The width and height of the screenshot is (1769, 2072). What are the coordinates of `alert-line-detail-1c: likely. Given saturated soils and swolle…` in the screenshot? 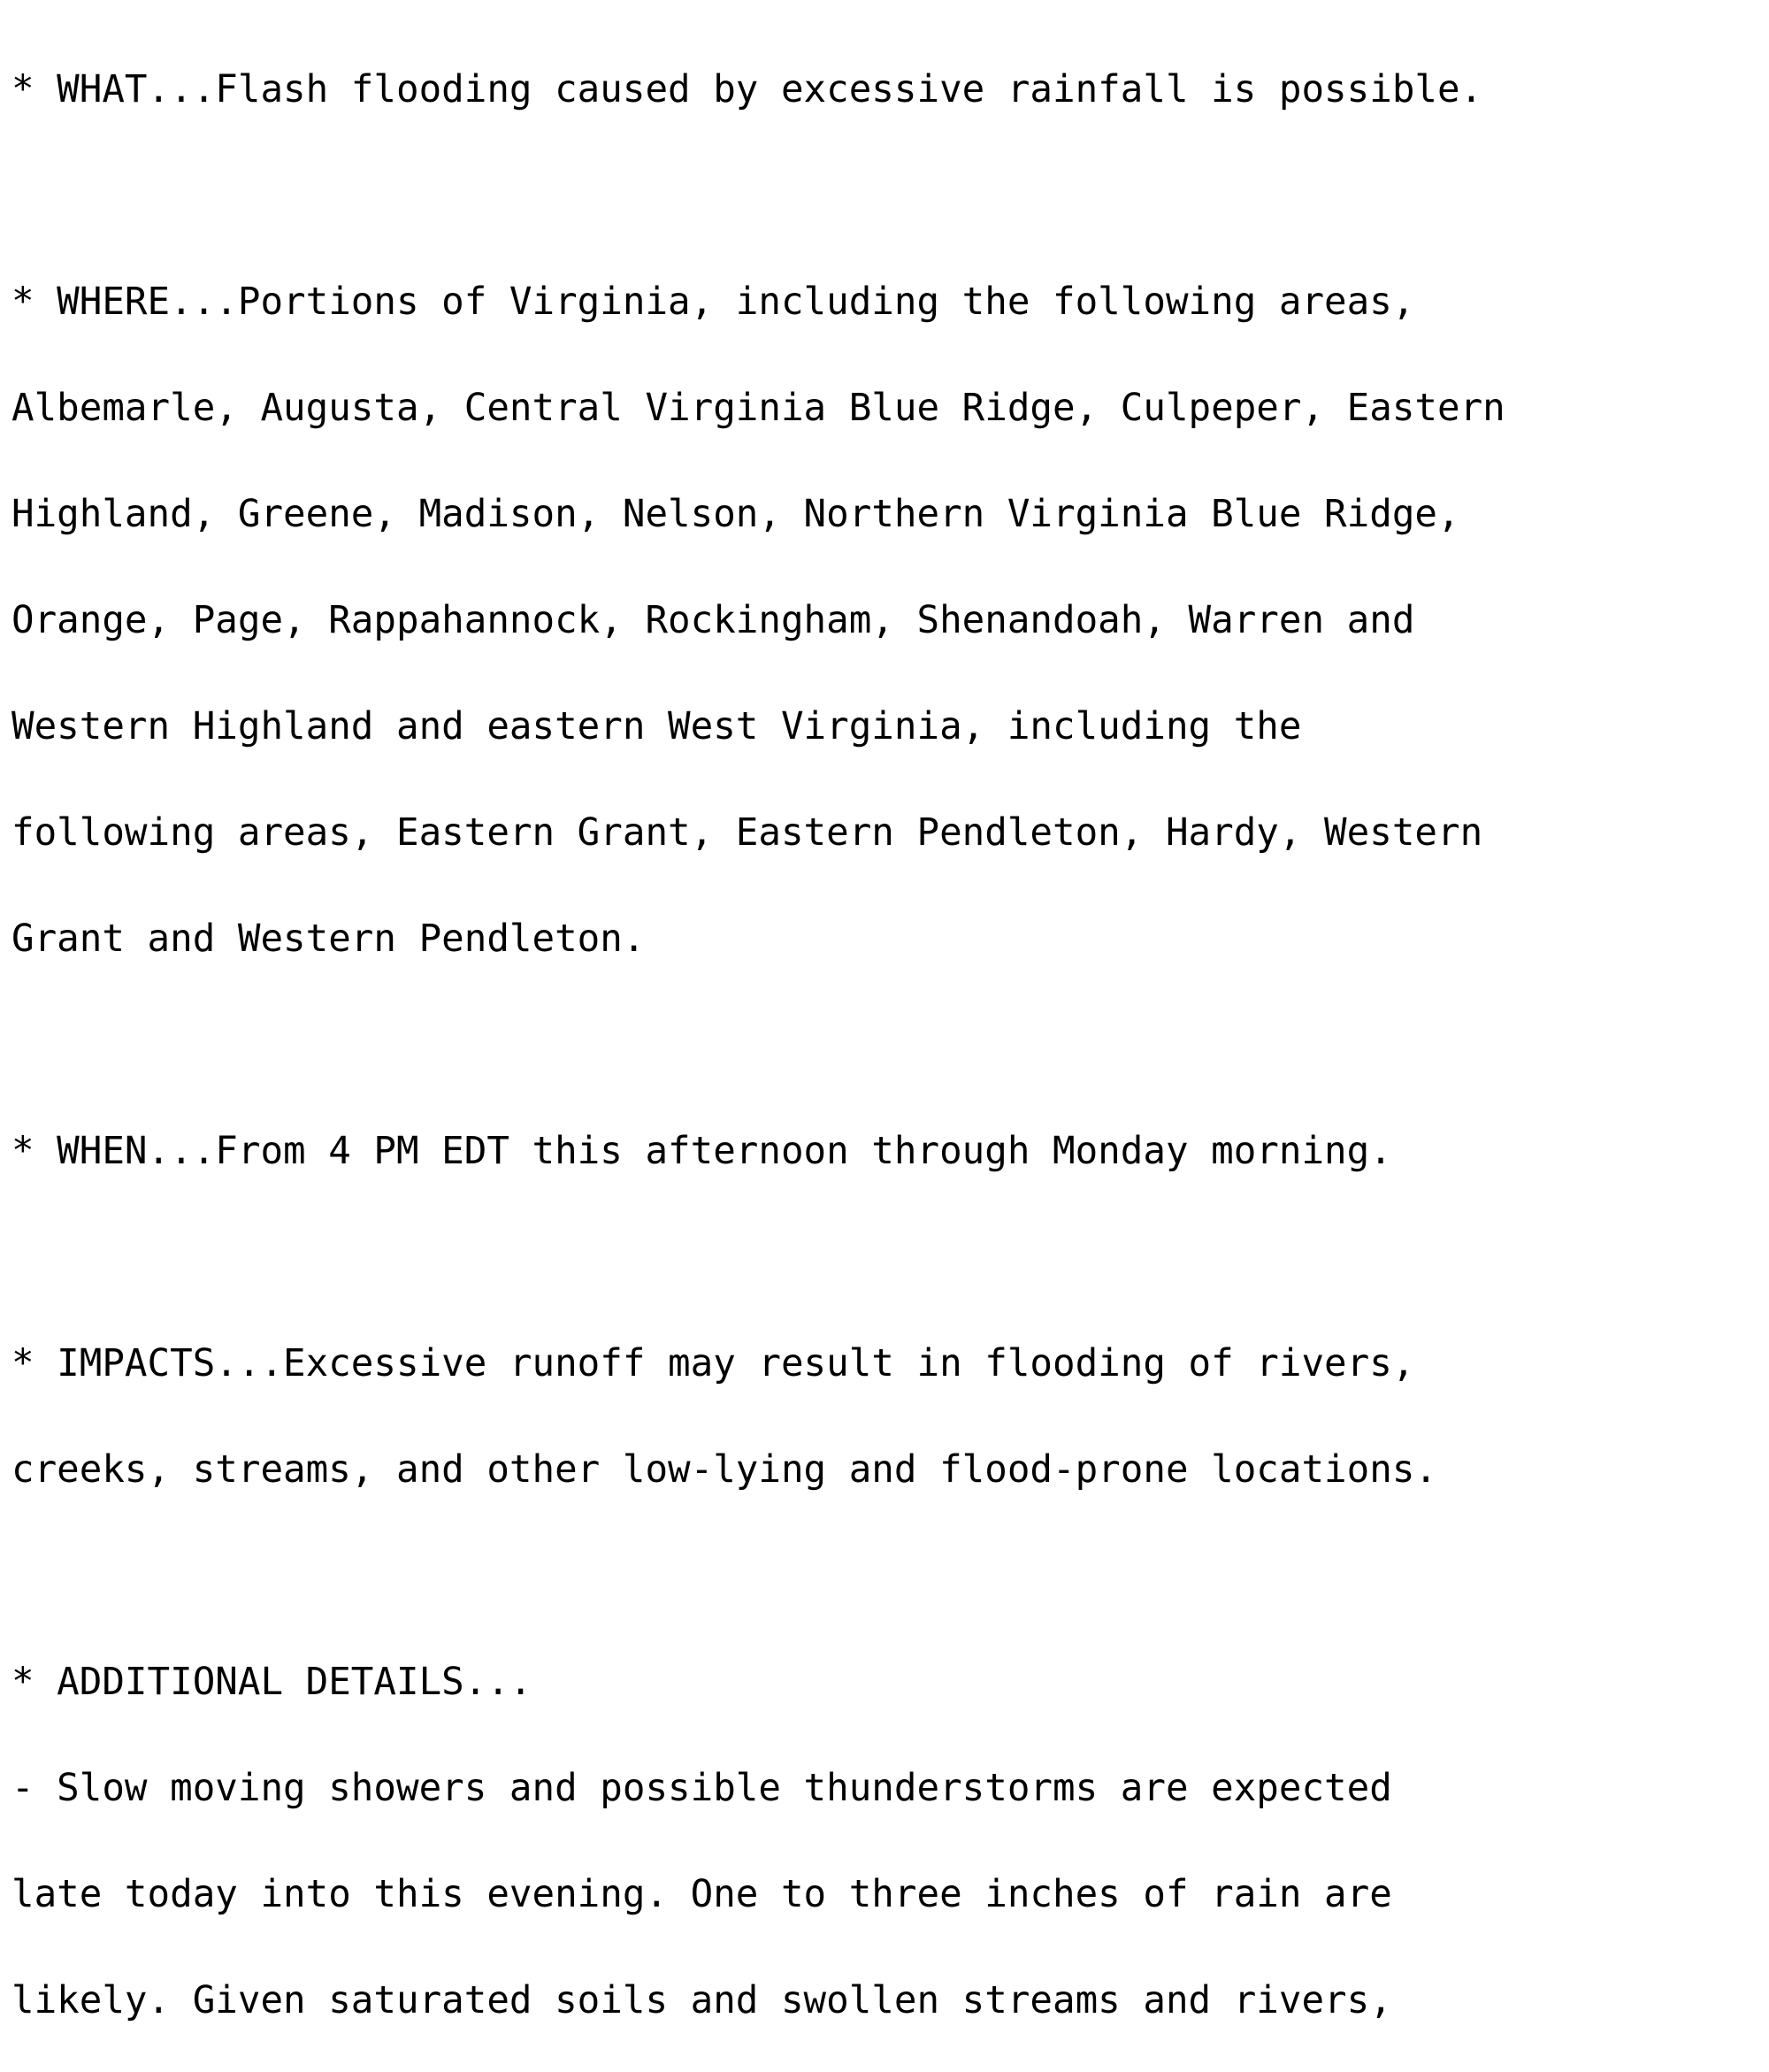 It's located at (701, 2000).